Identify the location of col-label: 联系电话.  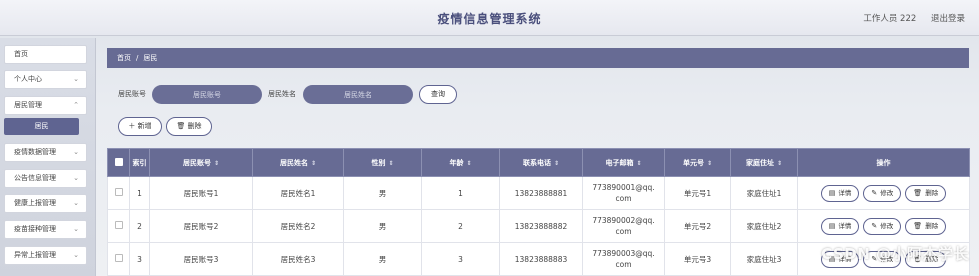
(536, 162).